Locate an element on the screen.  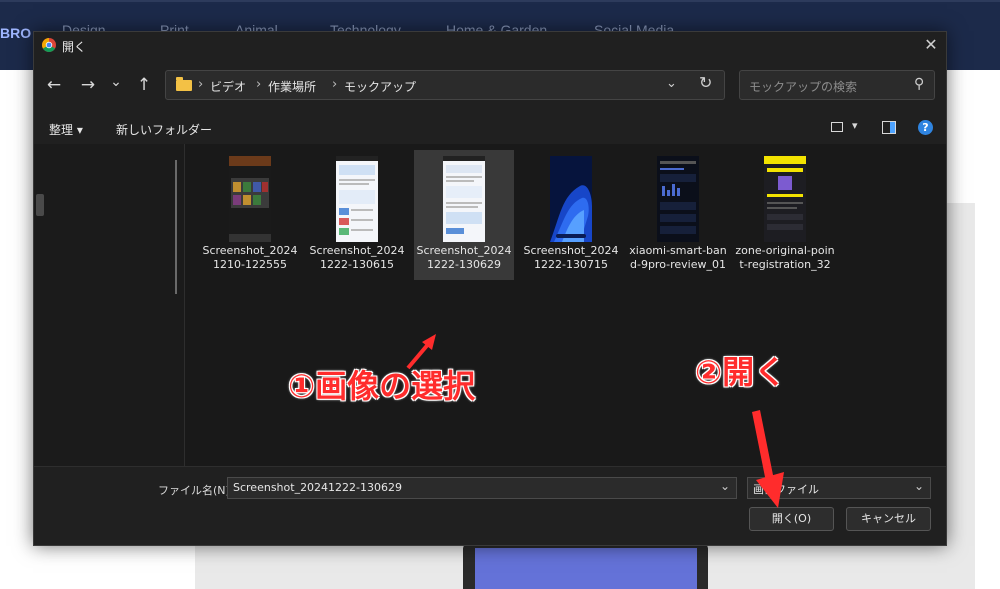
search-box: モックアップの検索 ⚲ is located at coordinates (837, 85).